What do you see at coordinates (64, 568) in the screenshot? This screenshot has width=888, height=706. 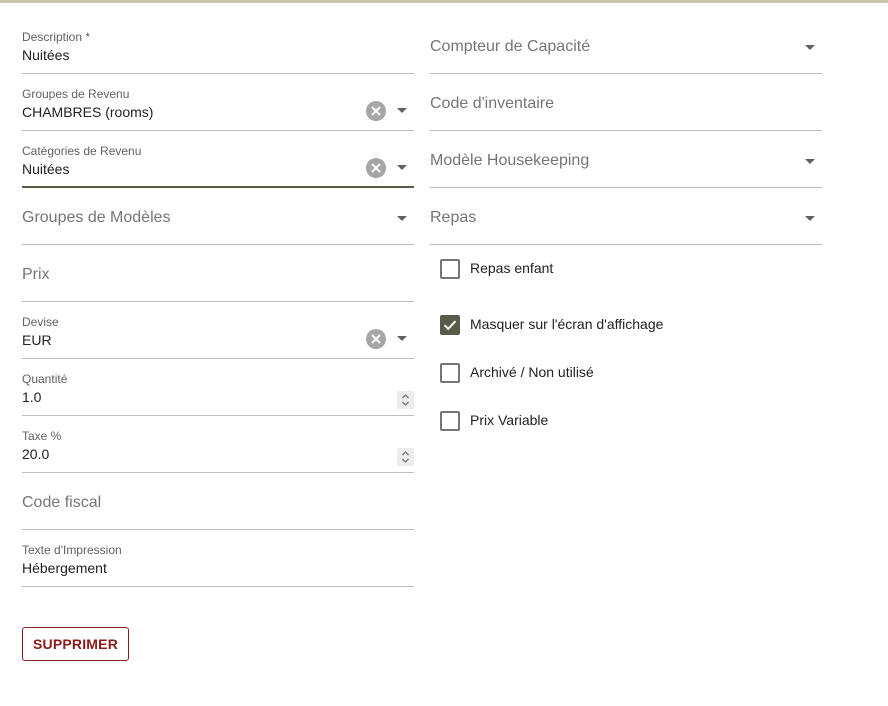 I see `print-text-value: Hébergement` at bounding box center [64, 568].